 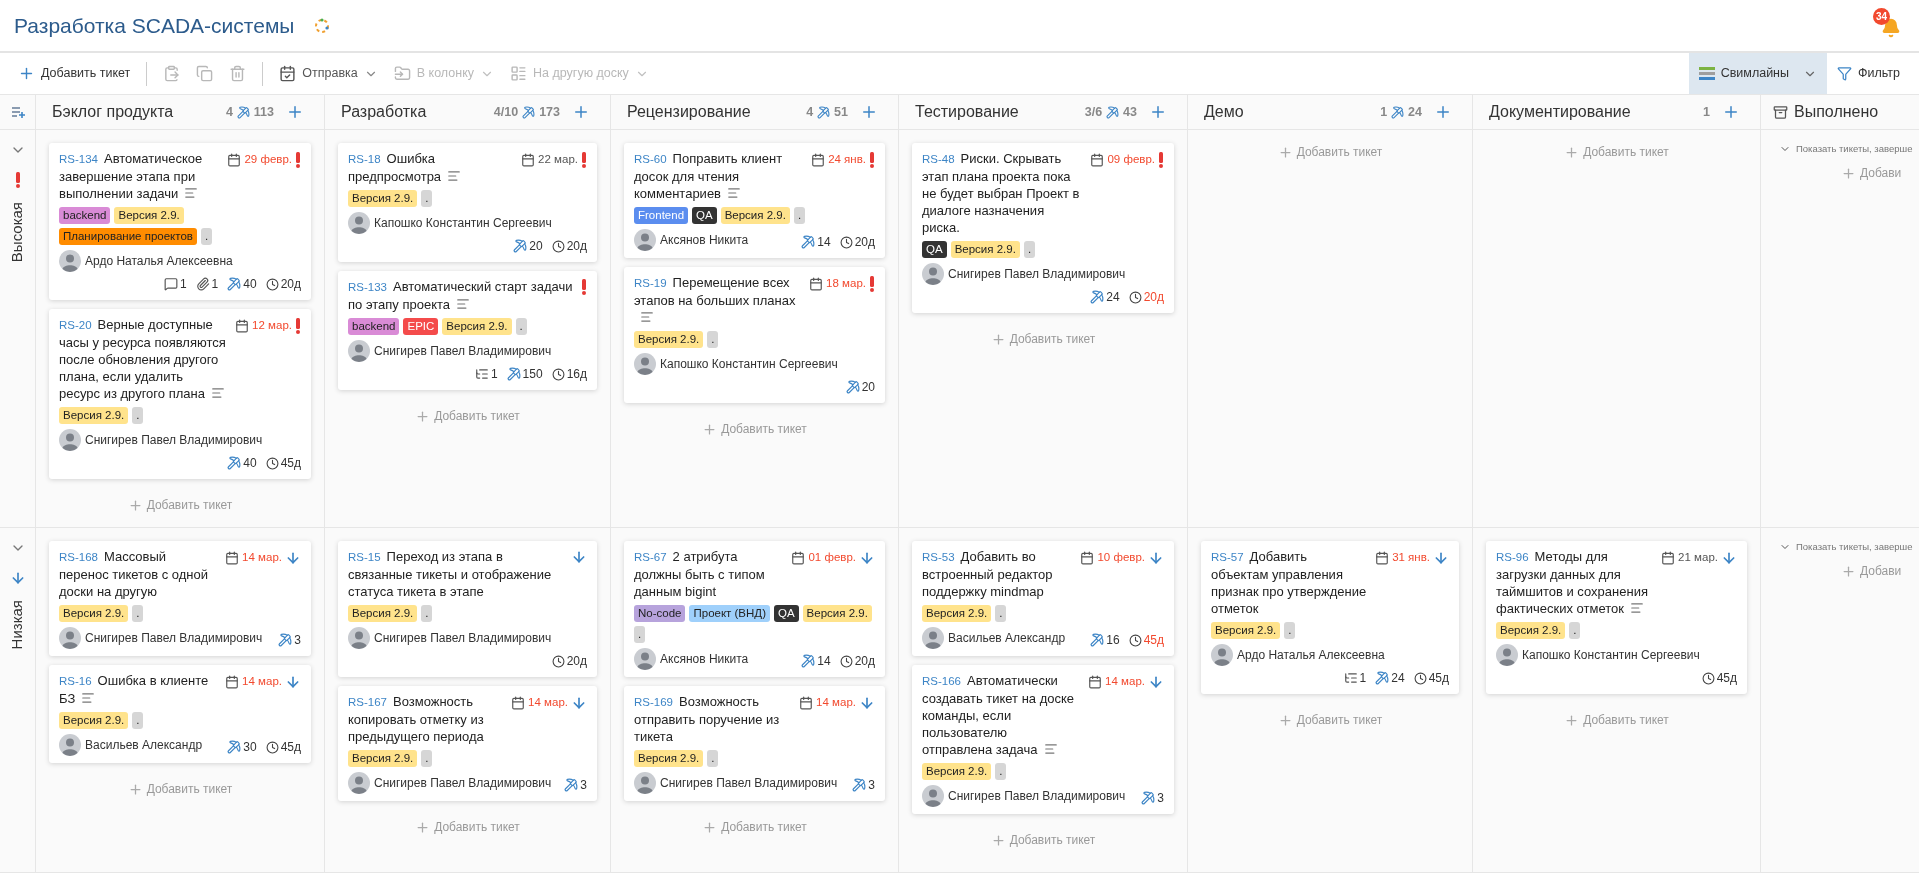 I want to click on ticket-card: RS-133 Автоматический старт задачи по этапу проекта backend EPIC Версия 2.9. . Снигирев Павел Владимирович 1 150 16д, so click(x=467, y=330).